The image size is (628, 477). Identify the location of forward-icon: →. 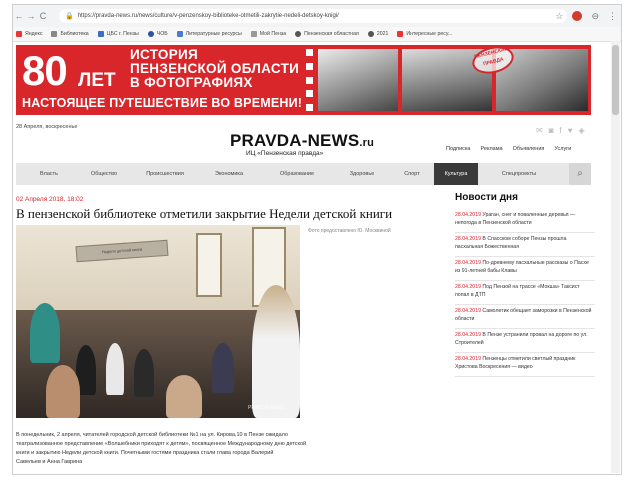
(31, 16).